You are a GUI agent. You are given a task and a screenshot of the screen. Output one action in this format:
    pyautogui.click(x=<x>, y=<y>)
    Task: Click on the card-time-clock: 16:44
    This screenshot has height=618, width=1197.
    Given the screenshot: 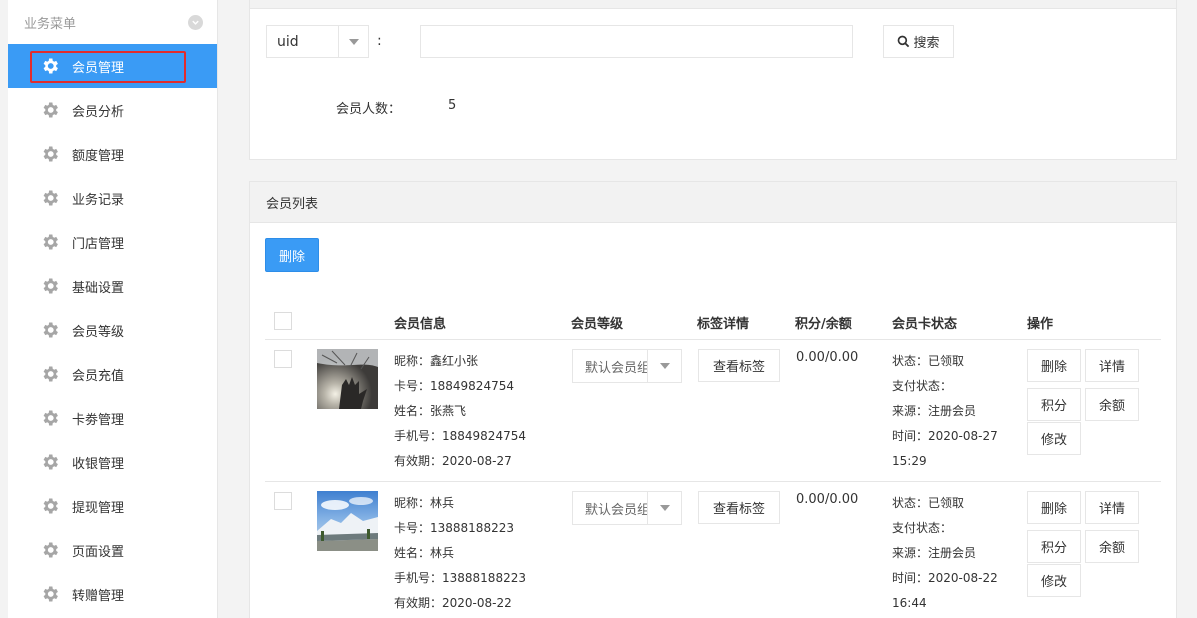 What is the action you would take?
    pyautogui.click(x=909, y=603)
    